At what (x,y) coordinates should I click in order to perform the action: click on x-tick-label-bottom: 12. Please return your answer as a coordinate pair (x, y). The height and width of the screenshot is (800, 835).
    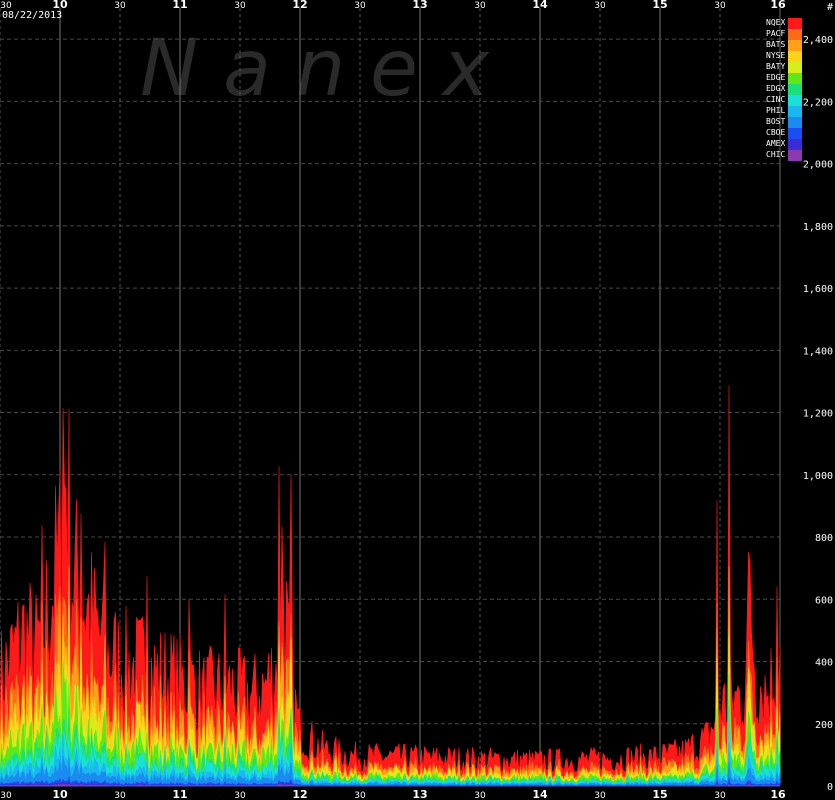
    Looking at the image, I should click on (299, 794).